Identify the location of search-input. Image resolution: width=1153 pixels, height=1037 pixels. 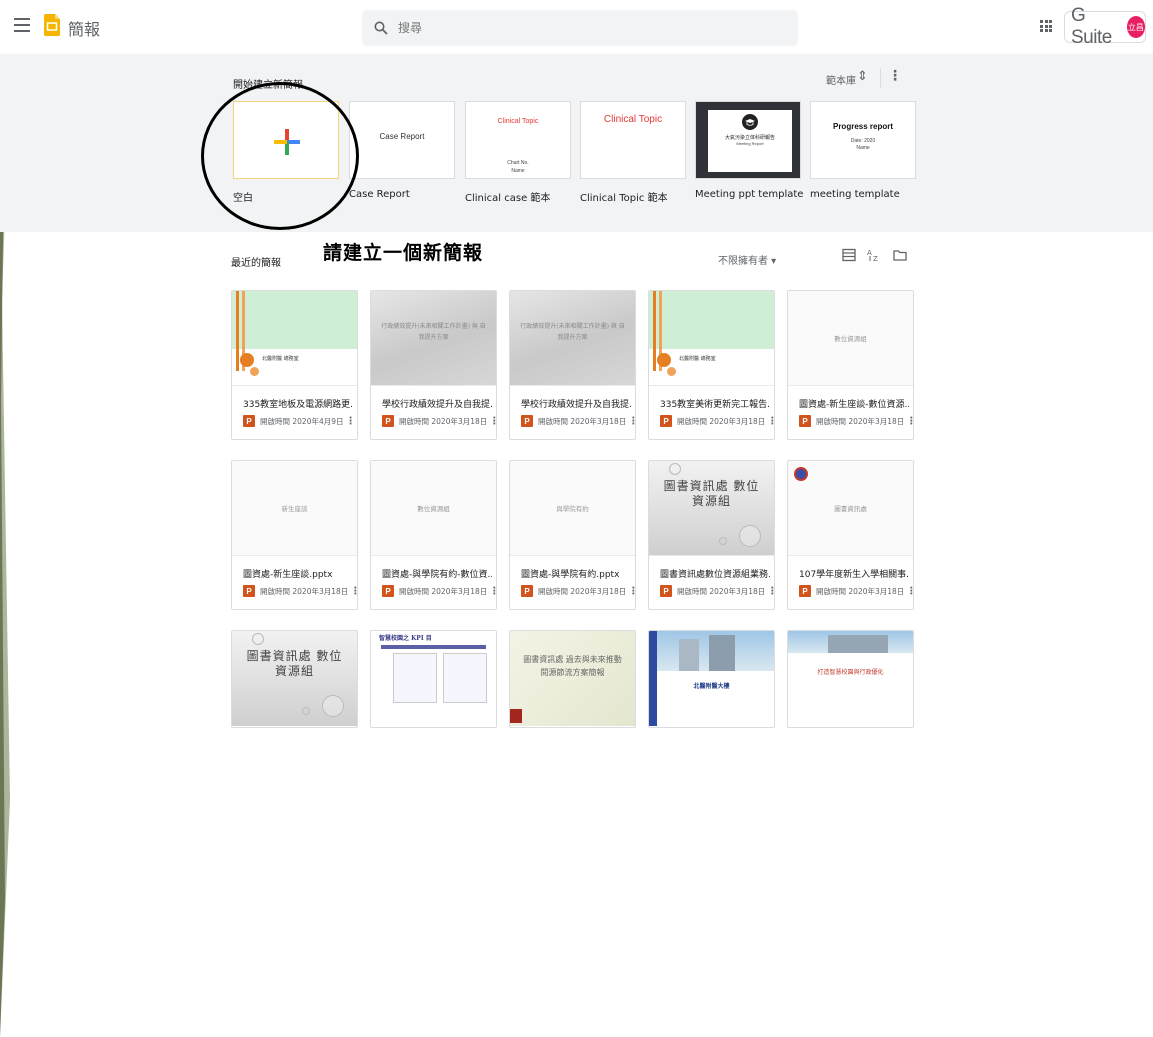
(578, 28).